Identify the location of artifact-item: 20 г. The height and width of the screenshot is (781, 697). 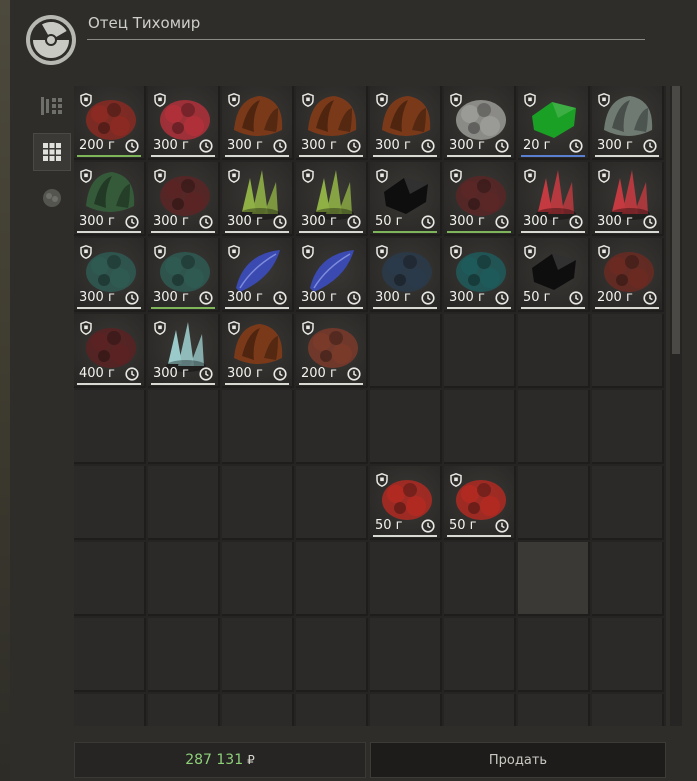
(553, 122).